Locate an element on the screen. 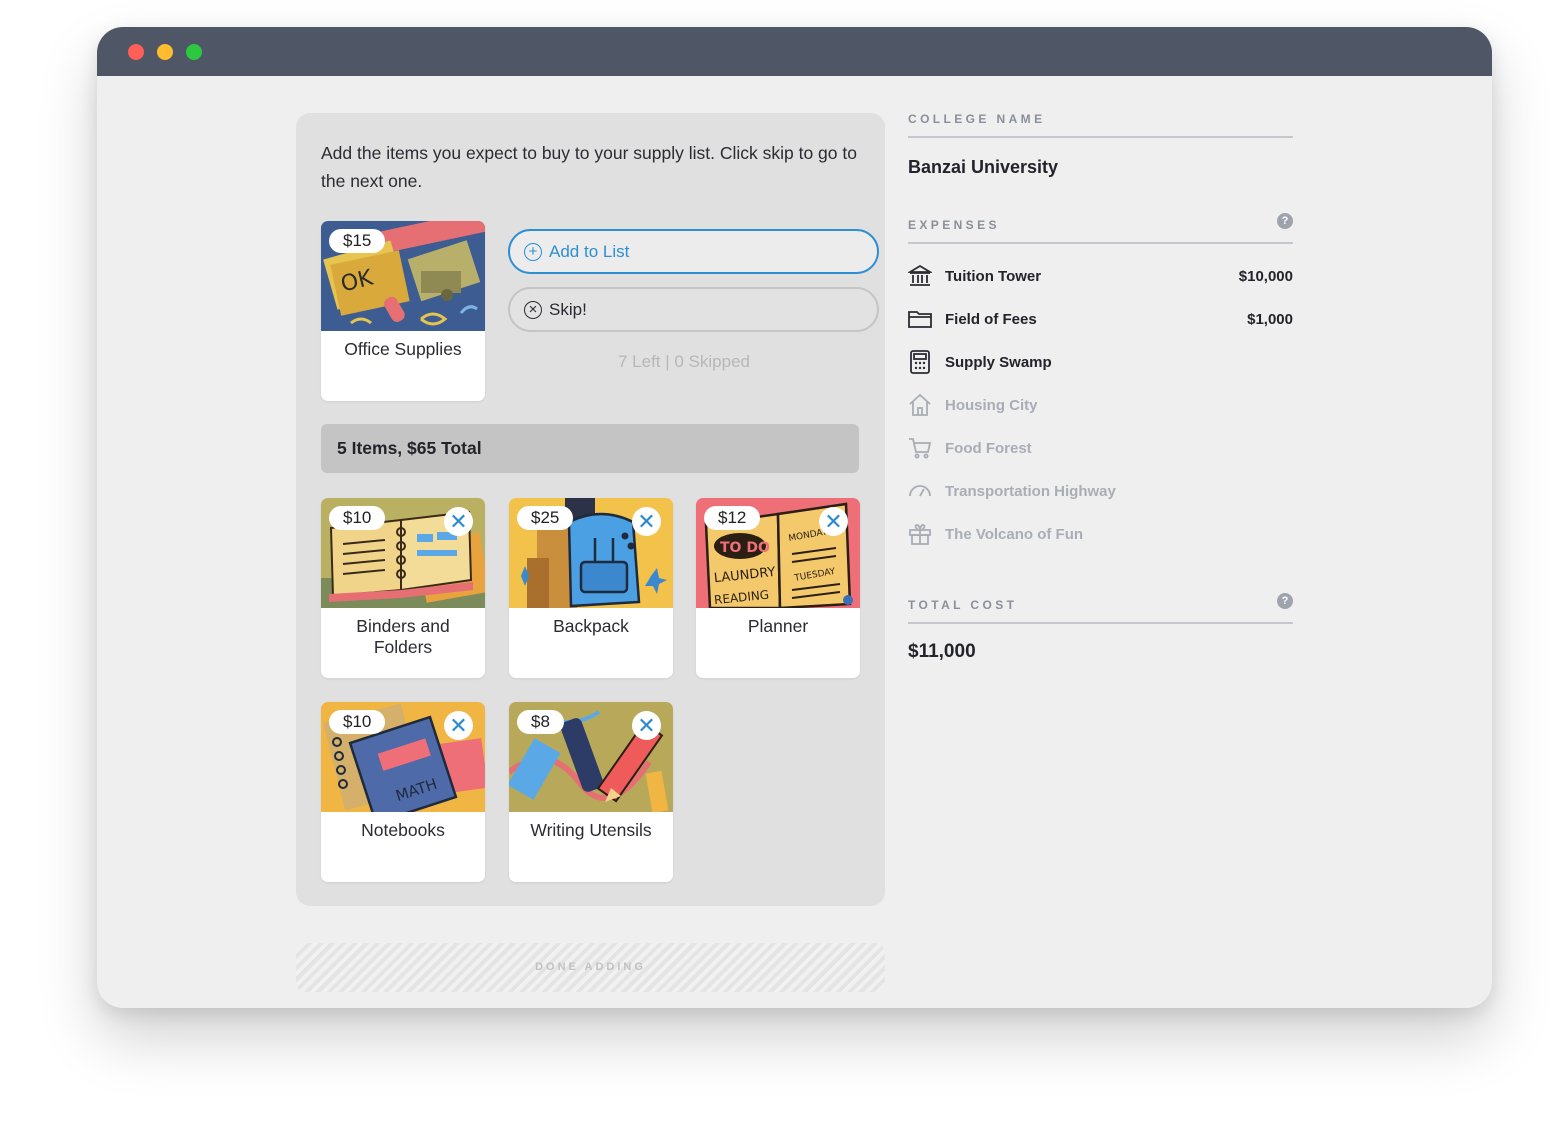 The image size is (1556, 1126). college-name: Banzai University is located at coordinates (983, 167).